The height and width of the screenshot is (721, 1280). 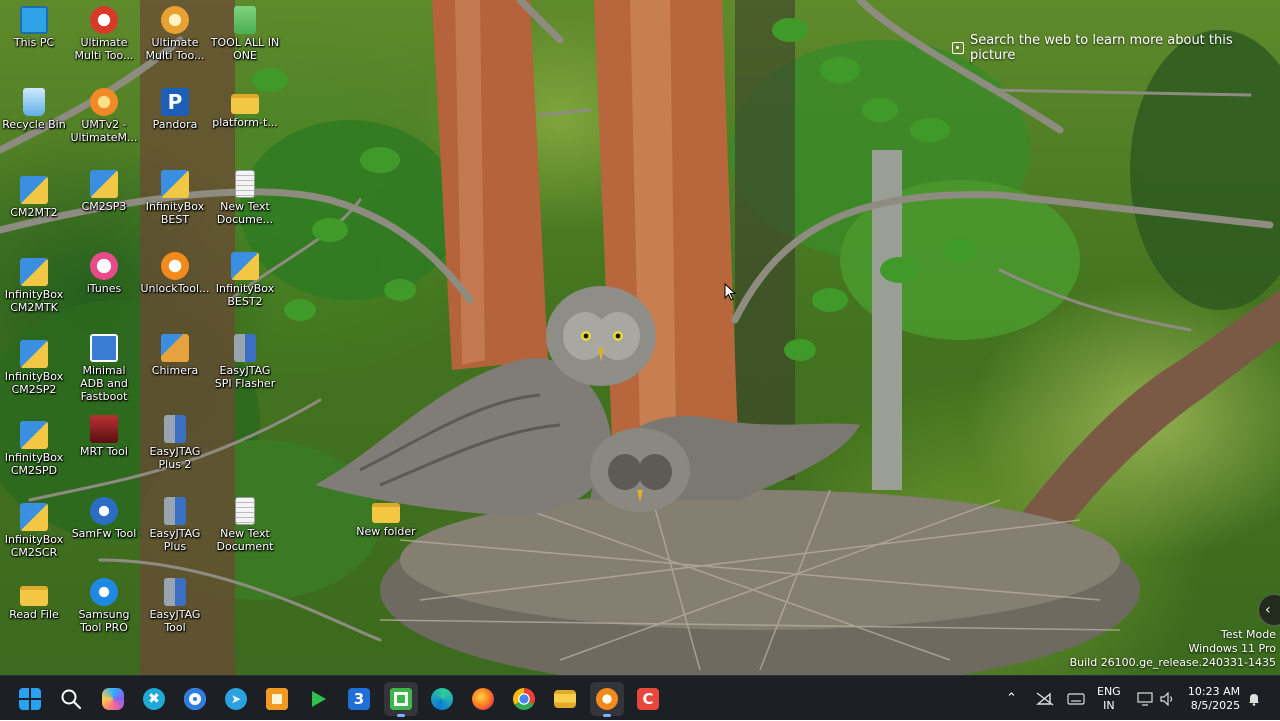 I want to click on desktop-icon-itunes: iTunes, so click(x=104, y=273).